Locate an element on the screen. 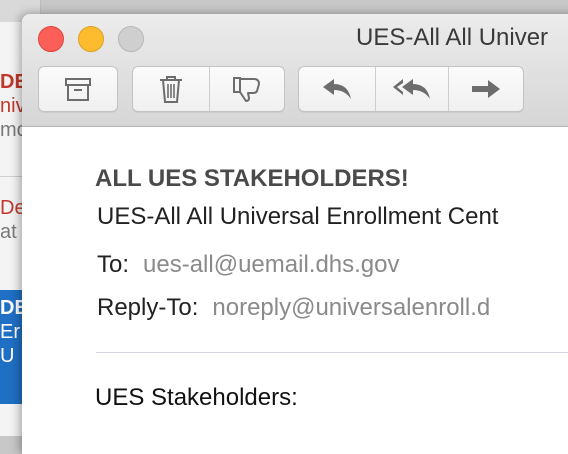  minimize-button is located at coordinates (91, 39).